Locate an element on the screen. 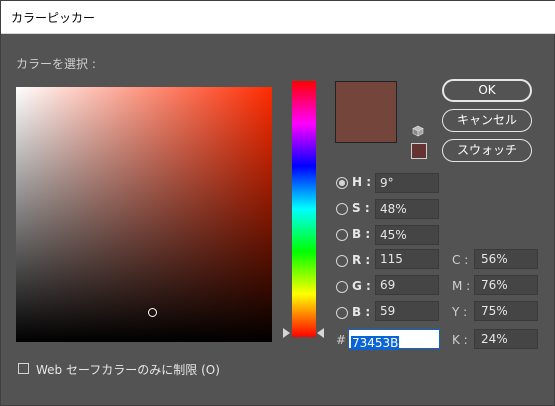 This screenshot has height=406, width=555. hex-value: 73453B is located at coordinates (375, 343).